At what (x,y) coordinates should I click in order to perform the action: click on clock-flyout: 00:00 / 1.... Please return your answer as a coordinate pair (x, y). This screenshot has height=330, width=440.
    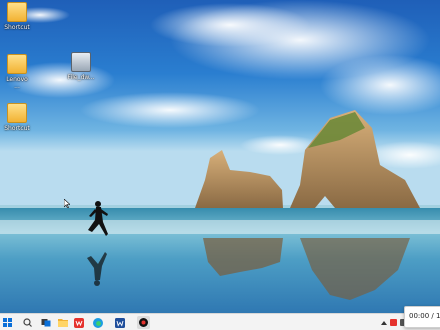
    Looking at the image, I should click on (422, 317).